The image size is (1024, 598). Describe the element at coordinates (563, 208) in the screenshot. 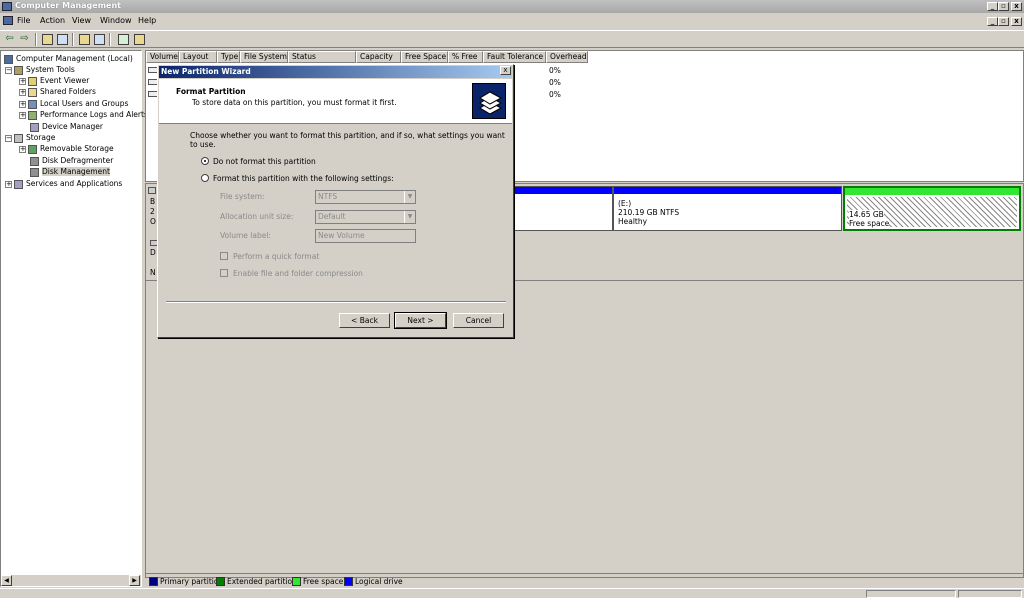

I see `partition-hidden-segment` at that location.